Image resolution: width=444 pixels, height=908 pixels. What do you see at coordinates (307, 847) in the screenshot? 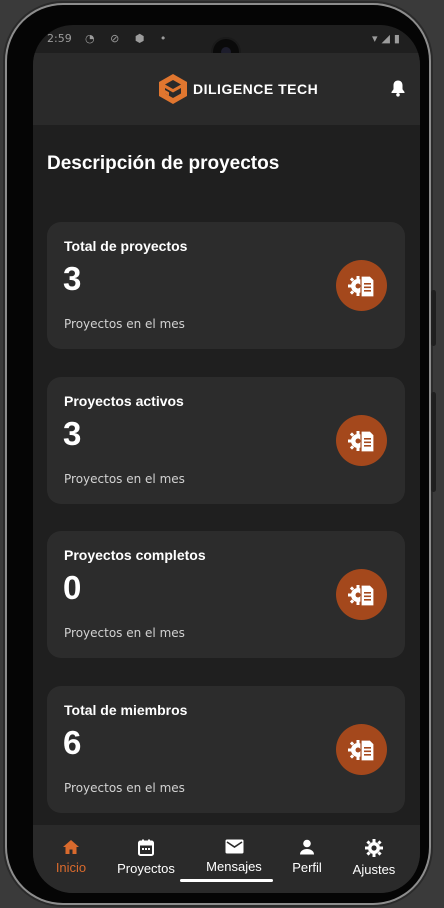
I see `person-icon` at bounding box center [307, 847].